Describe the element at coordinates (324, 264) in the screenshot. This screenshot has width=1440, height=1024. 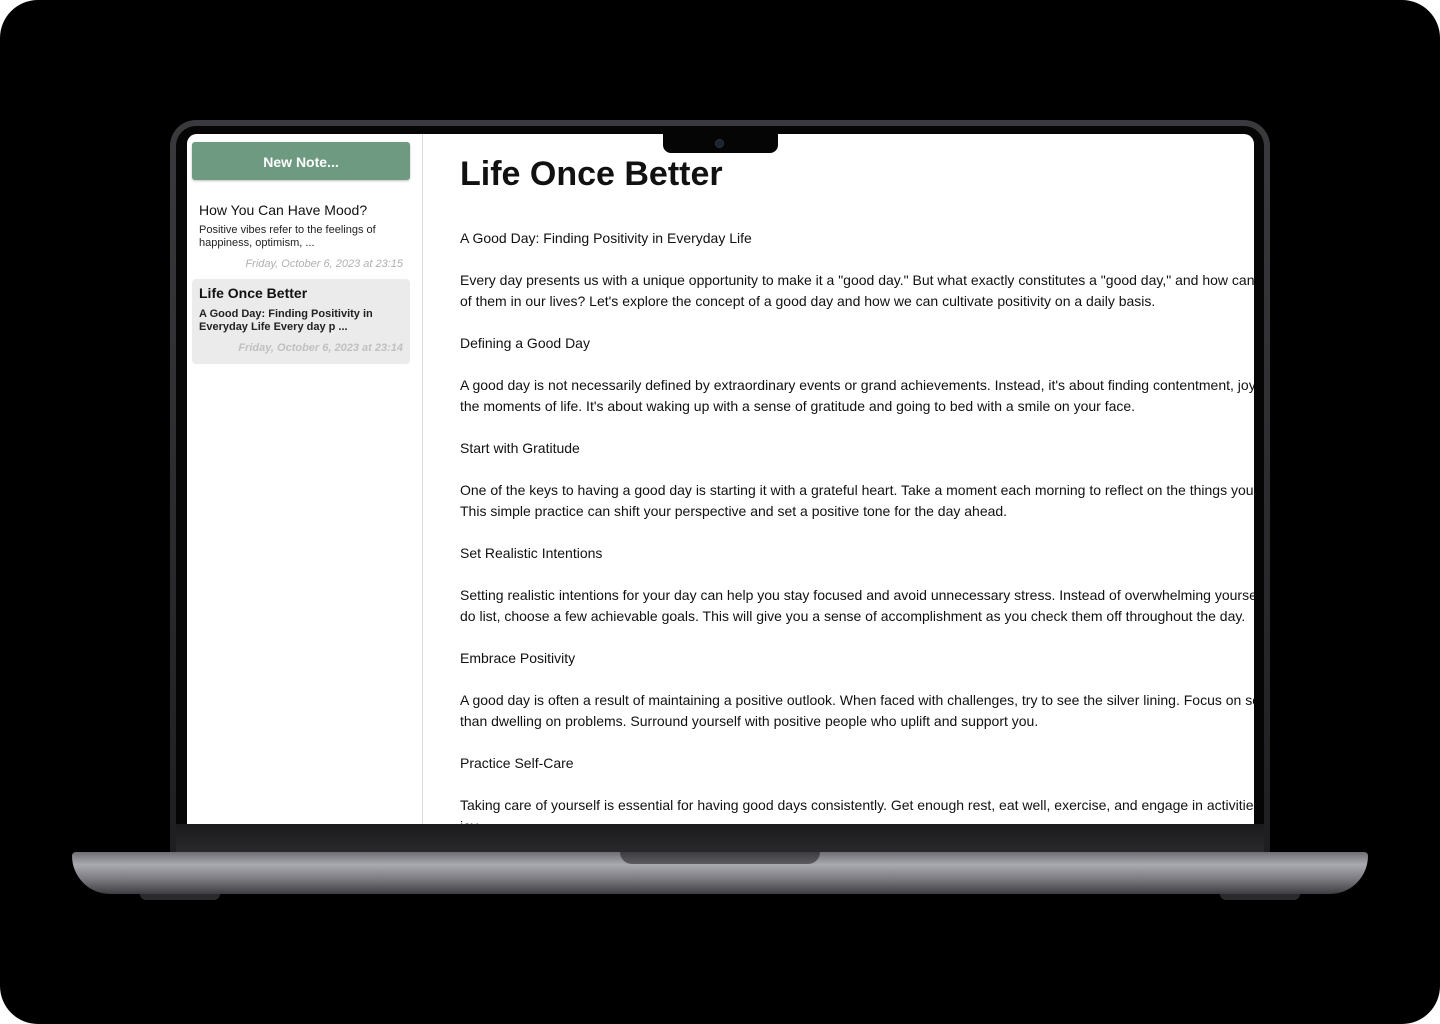
I see `note-date: Friday, October 6, 2023 at 23:15` at that location.